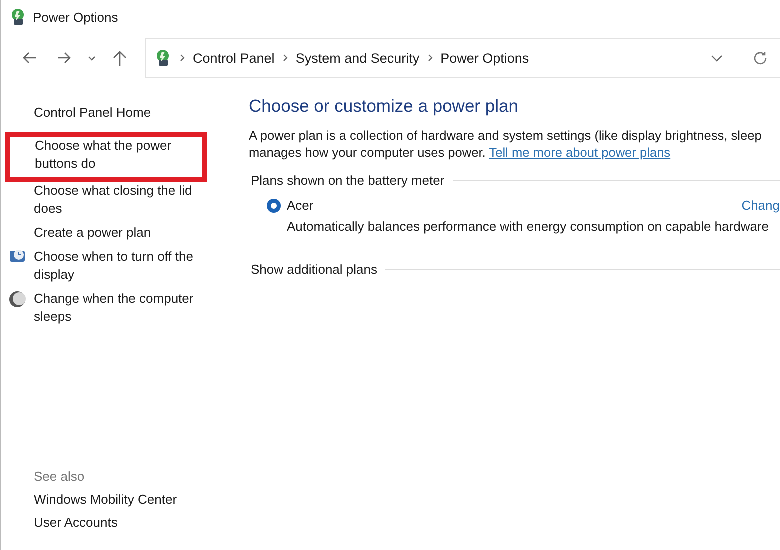  Describe the element at coordinates (93, 113) in the screenshot. I see `sidebar-link: Control Panel Home` at that location.